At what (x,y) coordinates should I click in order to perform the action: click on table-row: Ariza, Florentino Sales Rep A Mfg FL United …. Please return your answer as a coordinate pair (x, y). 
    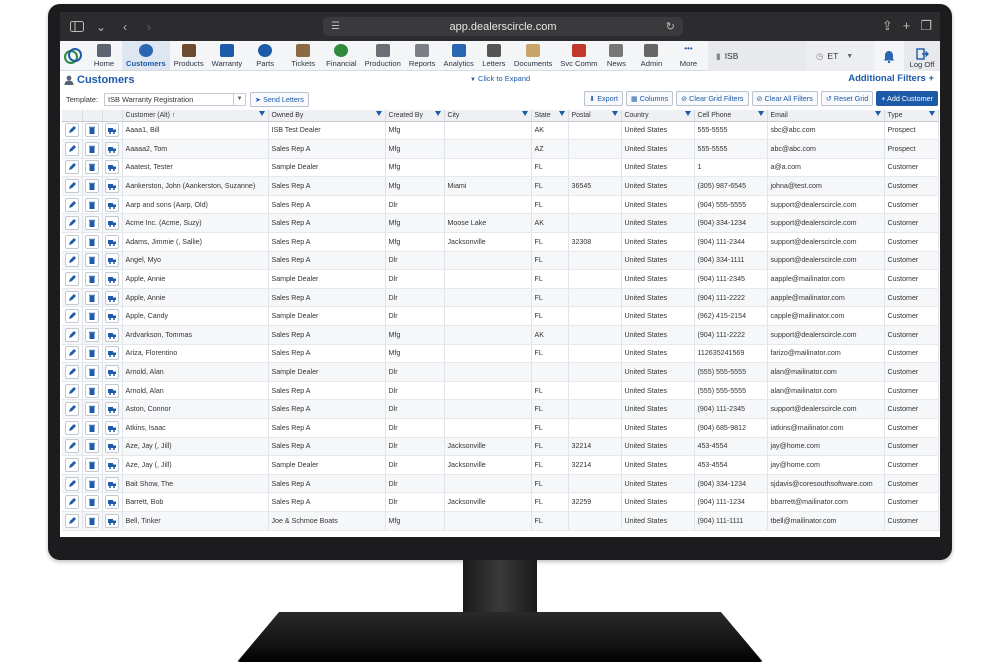
    Looking at the image, I should click on (500, 354).